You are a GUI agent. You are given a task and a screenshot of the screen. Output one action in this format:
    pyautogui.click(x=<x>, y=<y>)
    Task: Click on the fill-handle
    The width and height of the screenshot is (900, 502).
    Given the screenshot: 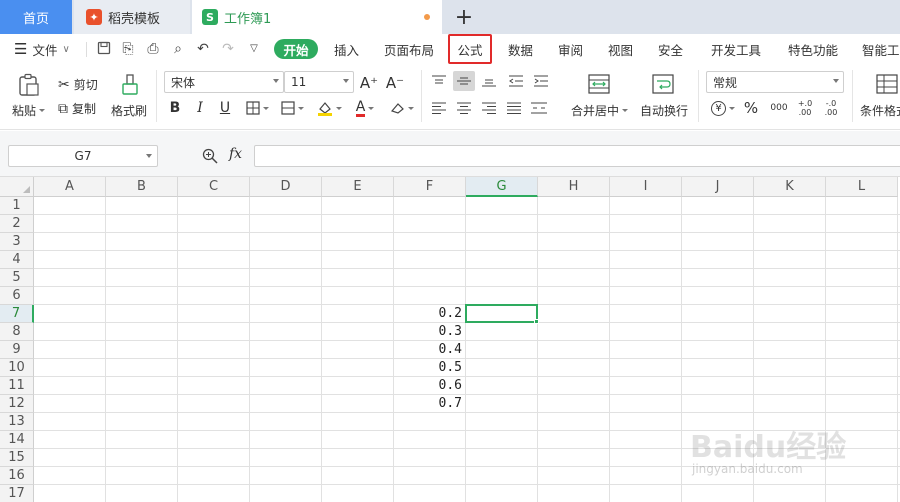 What is the action you would take?
    pyautogui.click(x=536, y=321)
    